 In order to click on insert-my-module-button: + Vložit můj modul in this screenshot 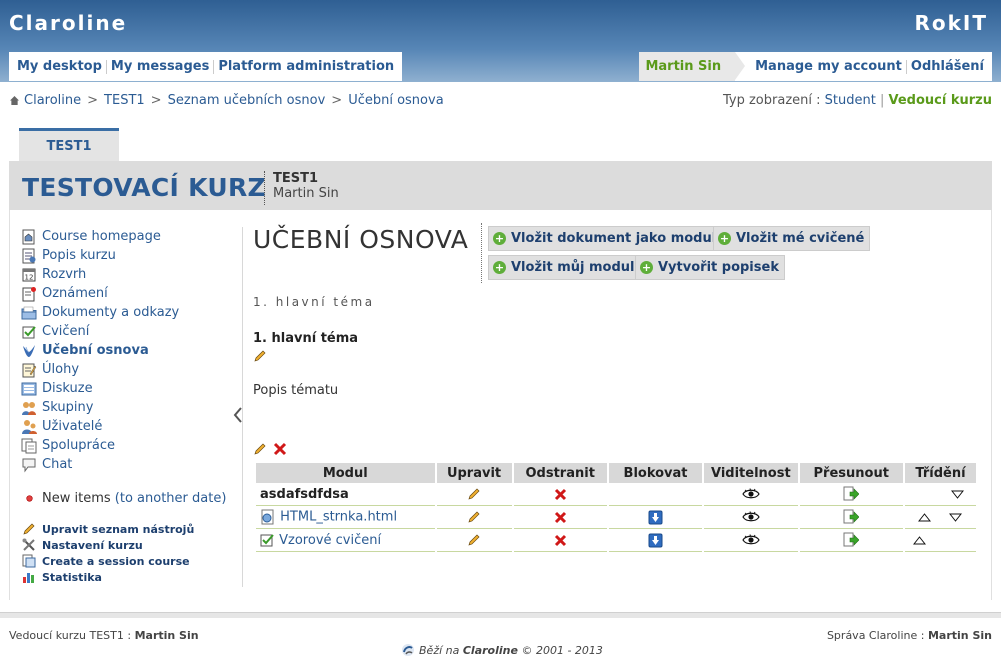, I will do `click(564, 267)`.